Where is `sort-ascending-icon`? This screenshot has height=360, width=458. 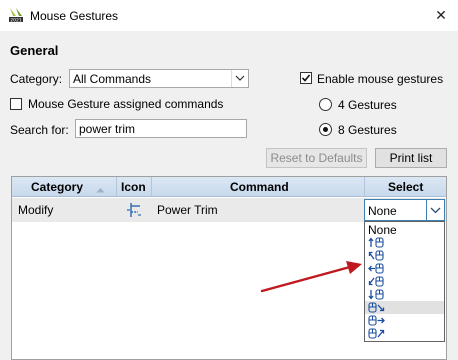 sort-ascending-icon is located at coordinates (100, 189).